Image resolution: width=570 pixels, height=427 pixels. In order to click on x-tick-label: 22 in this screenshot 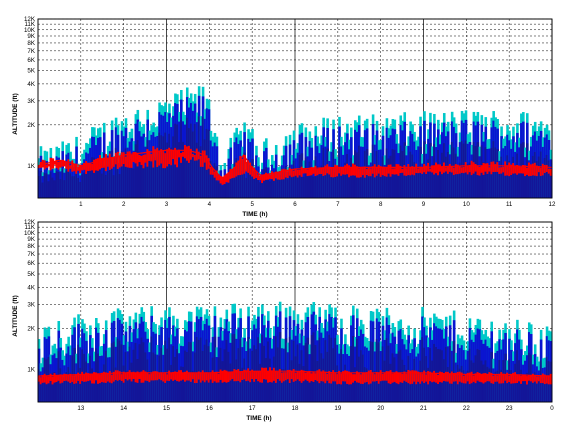, I will do `click(466, 408)`.